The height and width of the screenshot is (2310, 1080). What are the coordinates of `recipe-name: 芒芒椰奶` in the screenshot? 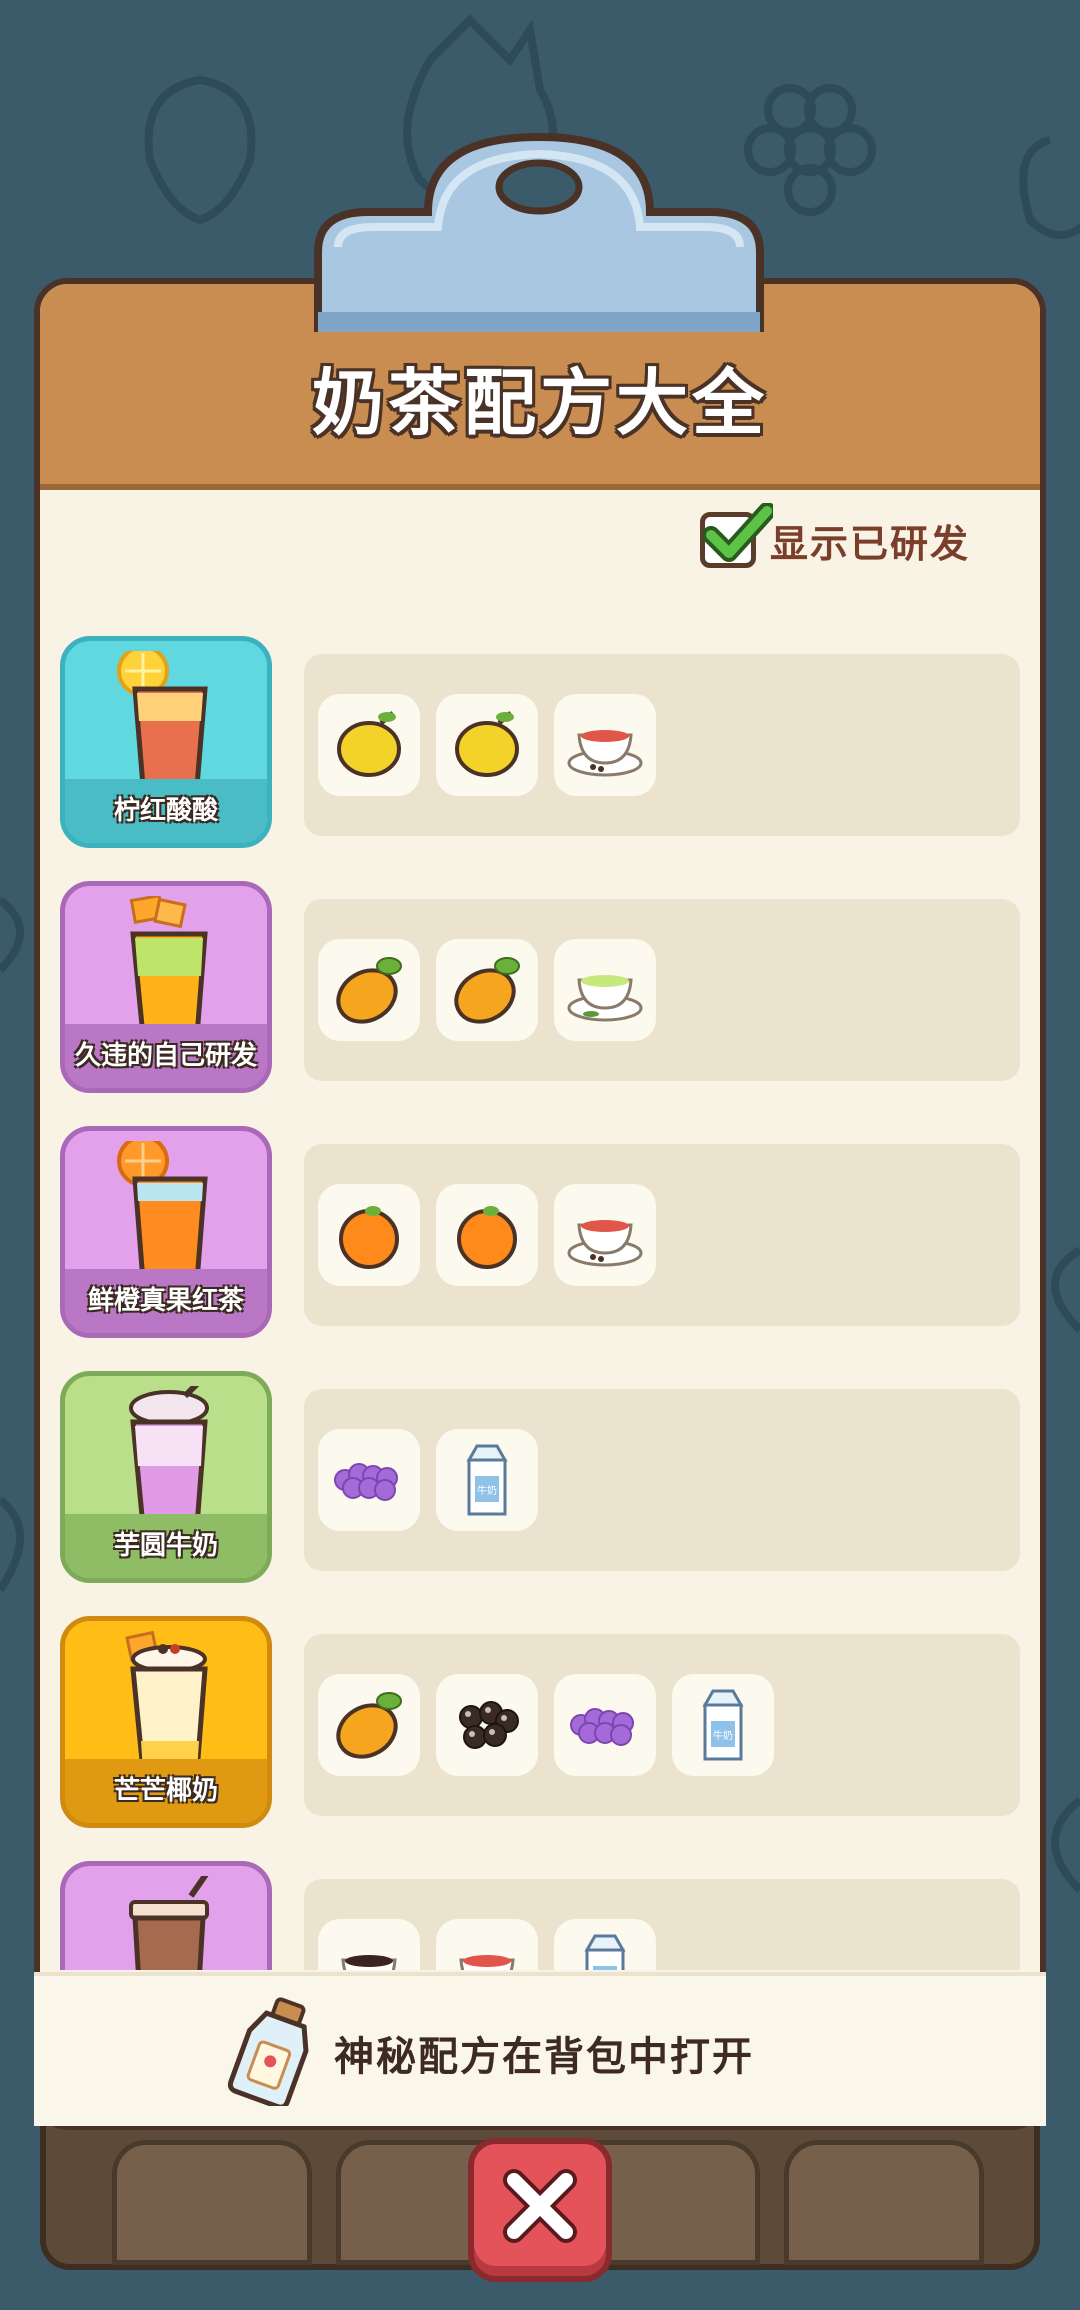 It's located at (166, 1791).